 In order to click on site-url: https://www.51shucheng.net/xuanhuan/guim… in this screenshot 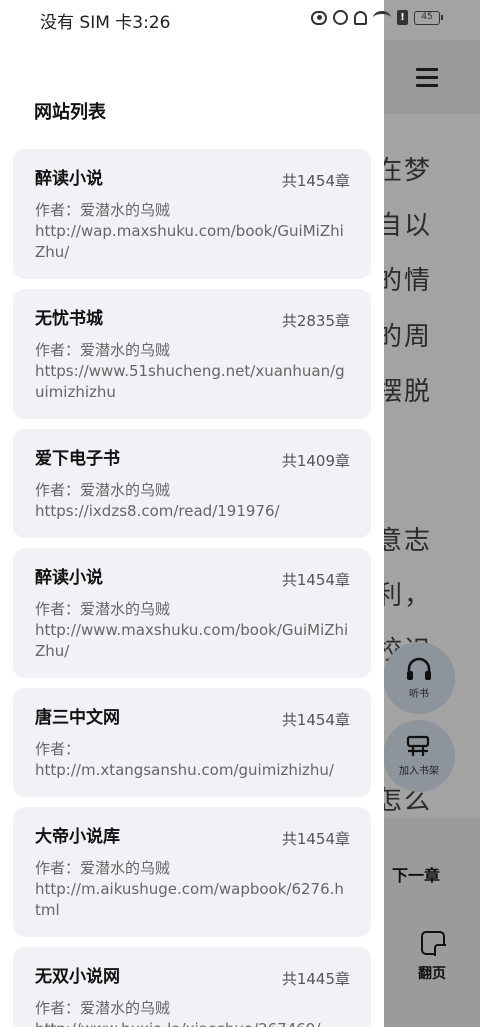, I will do `click(190, 381)`.